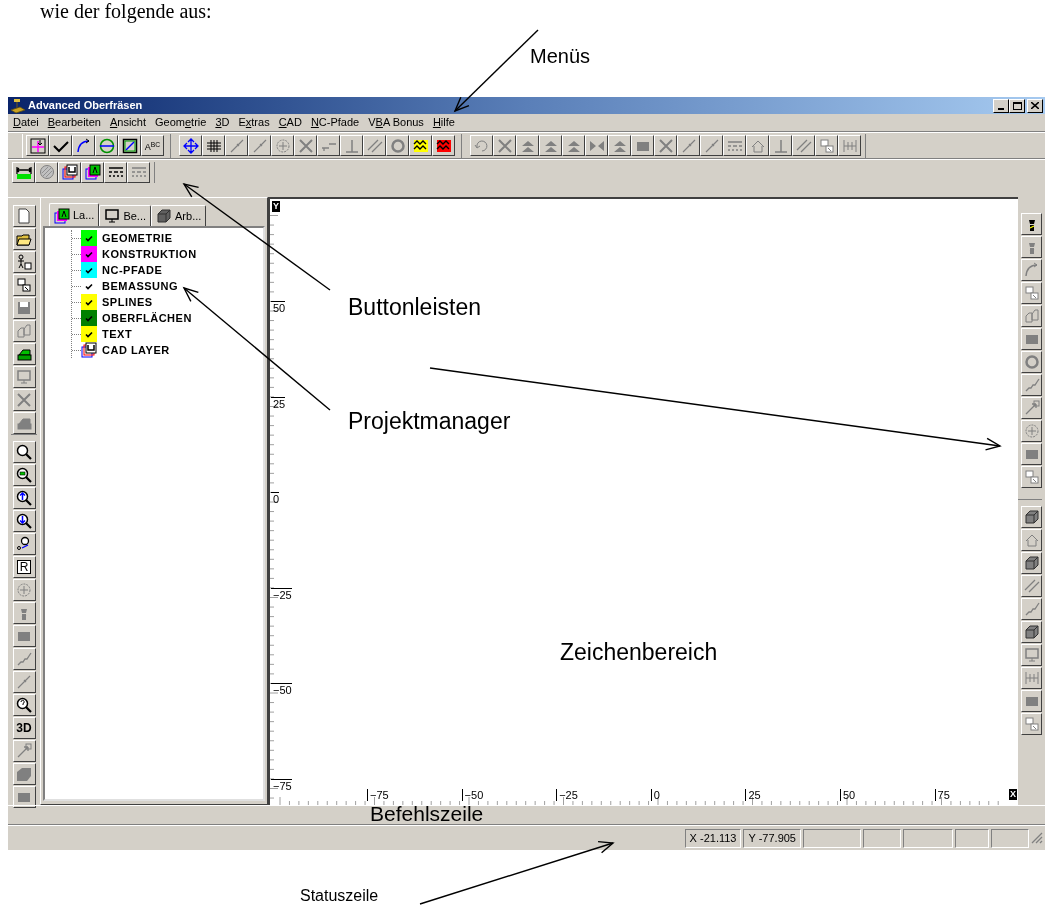  Describe the element at coordinates (137, 238) in the screenshot. I see `tree-item: GEOMETRIE` at that location.